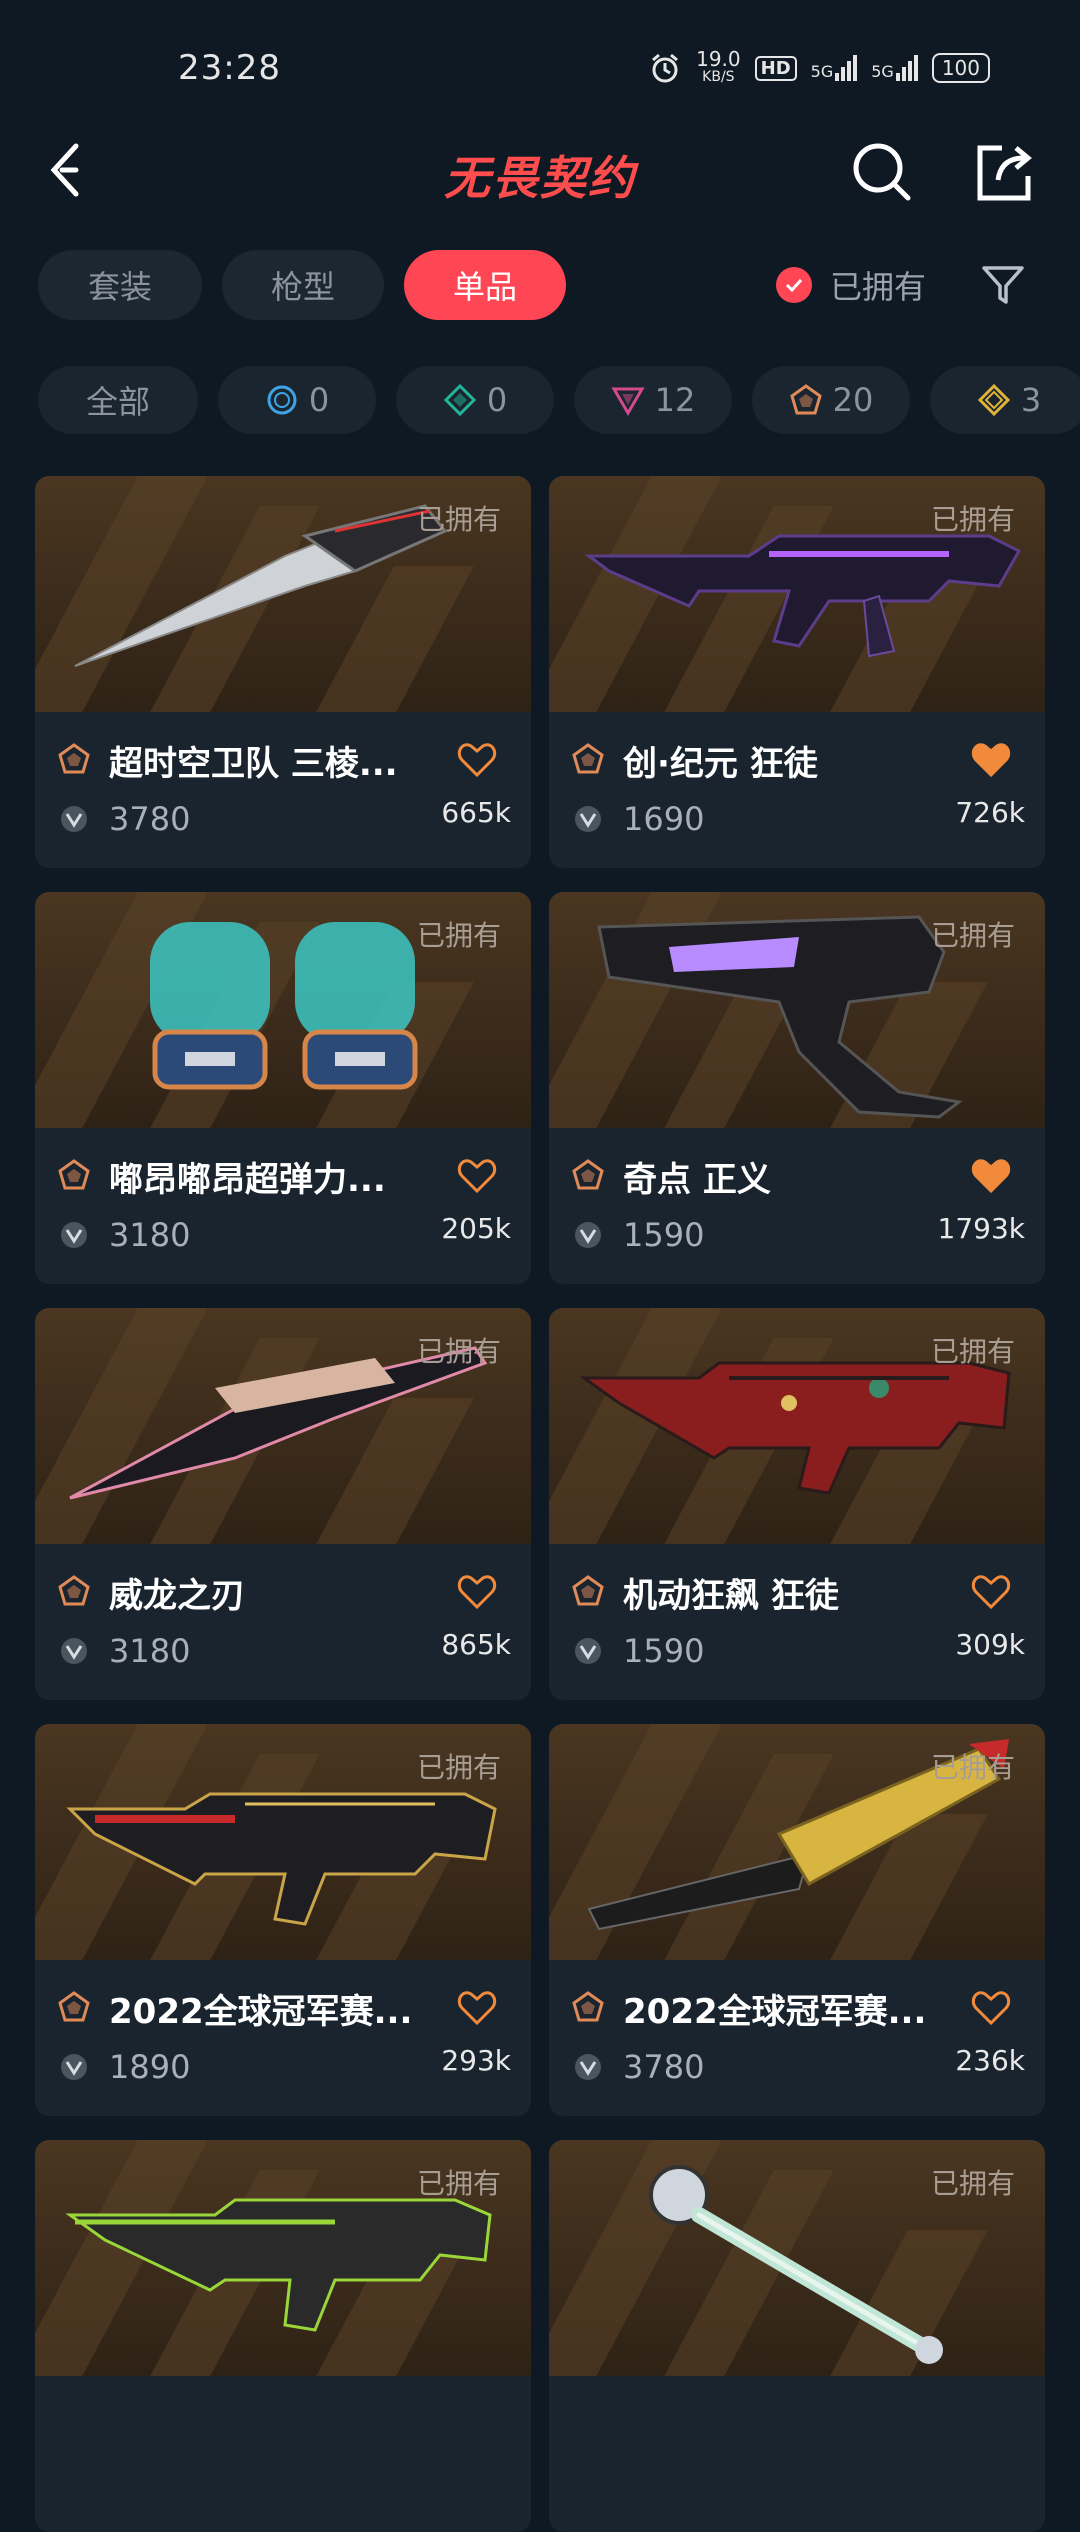 The width and height of the screenshot is (1080, 2532). Describe the element at coordinates (150, 1235) in the screenshot. I see `item-price: 3180` at that location.